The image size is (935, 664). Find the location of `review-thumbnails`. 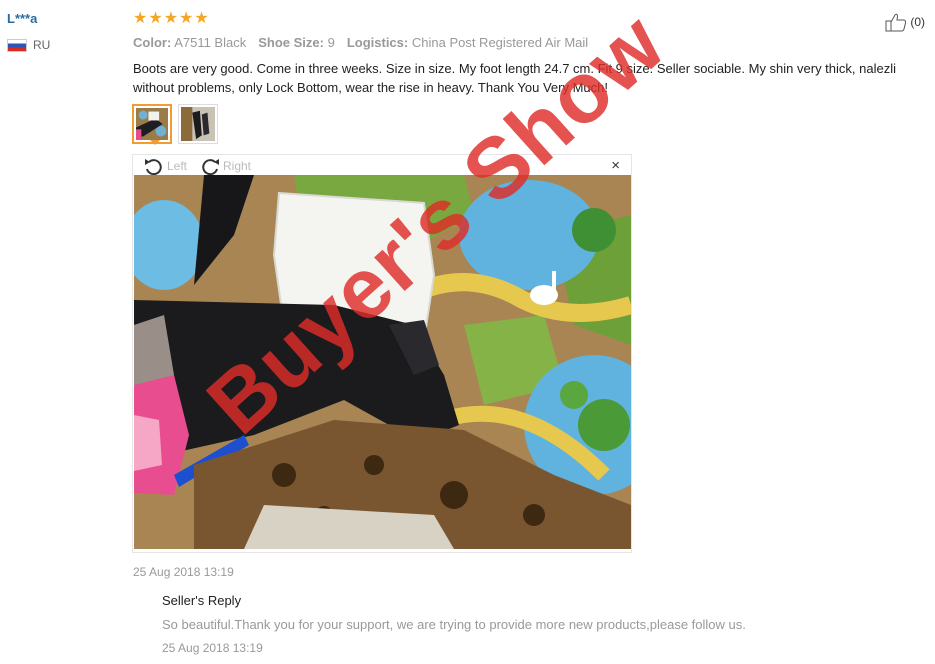

review-thumbnails is located at coordinates (175, 124).